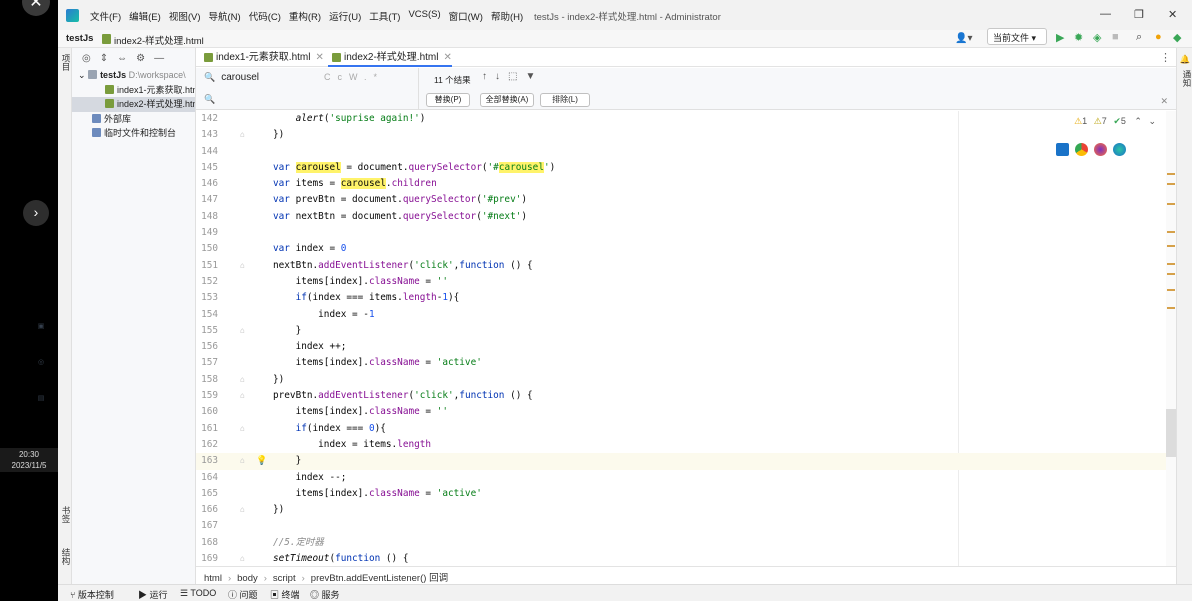 The width and height of the screenshot is (1192, 601). Describe the element at coordinates (133, 119) in the screenshot. I see `tree-item-external-libs: 外部库` at that location.